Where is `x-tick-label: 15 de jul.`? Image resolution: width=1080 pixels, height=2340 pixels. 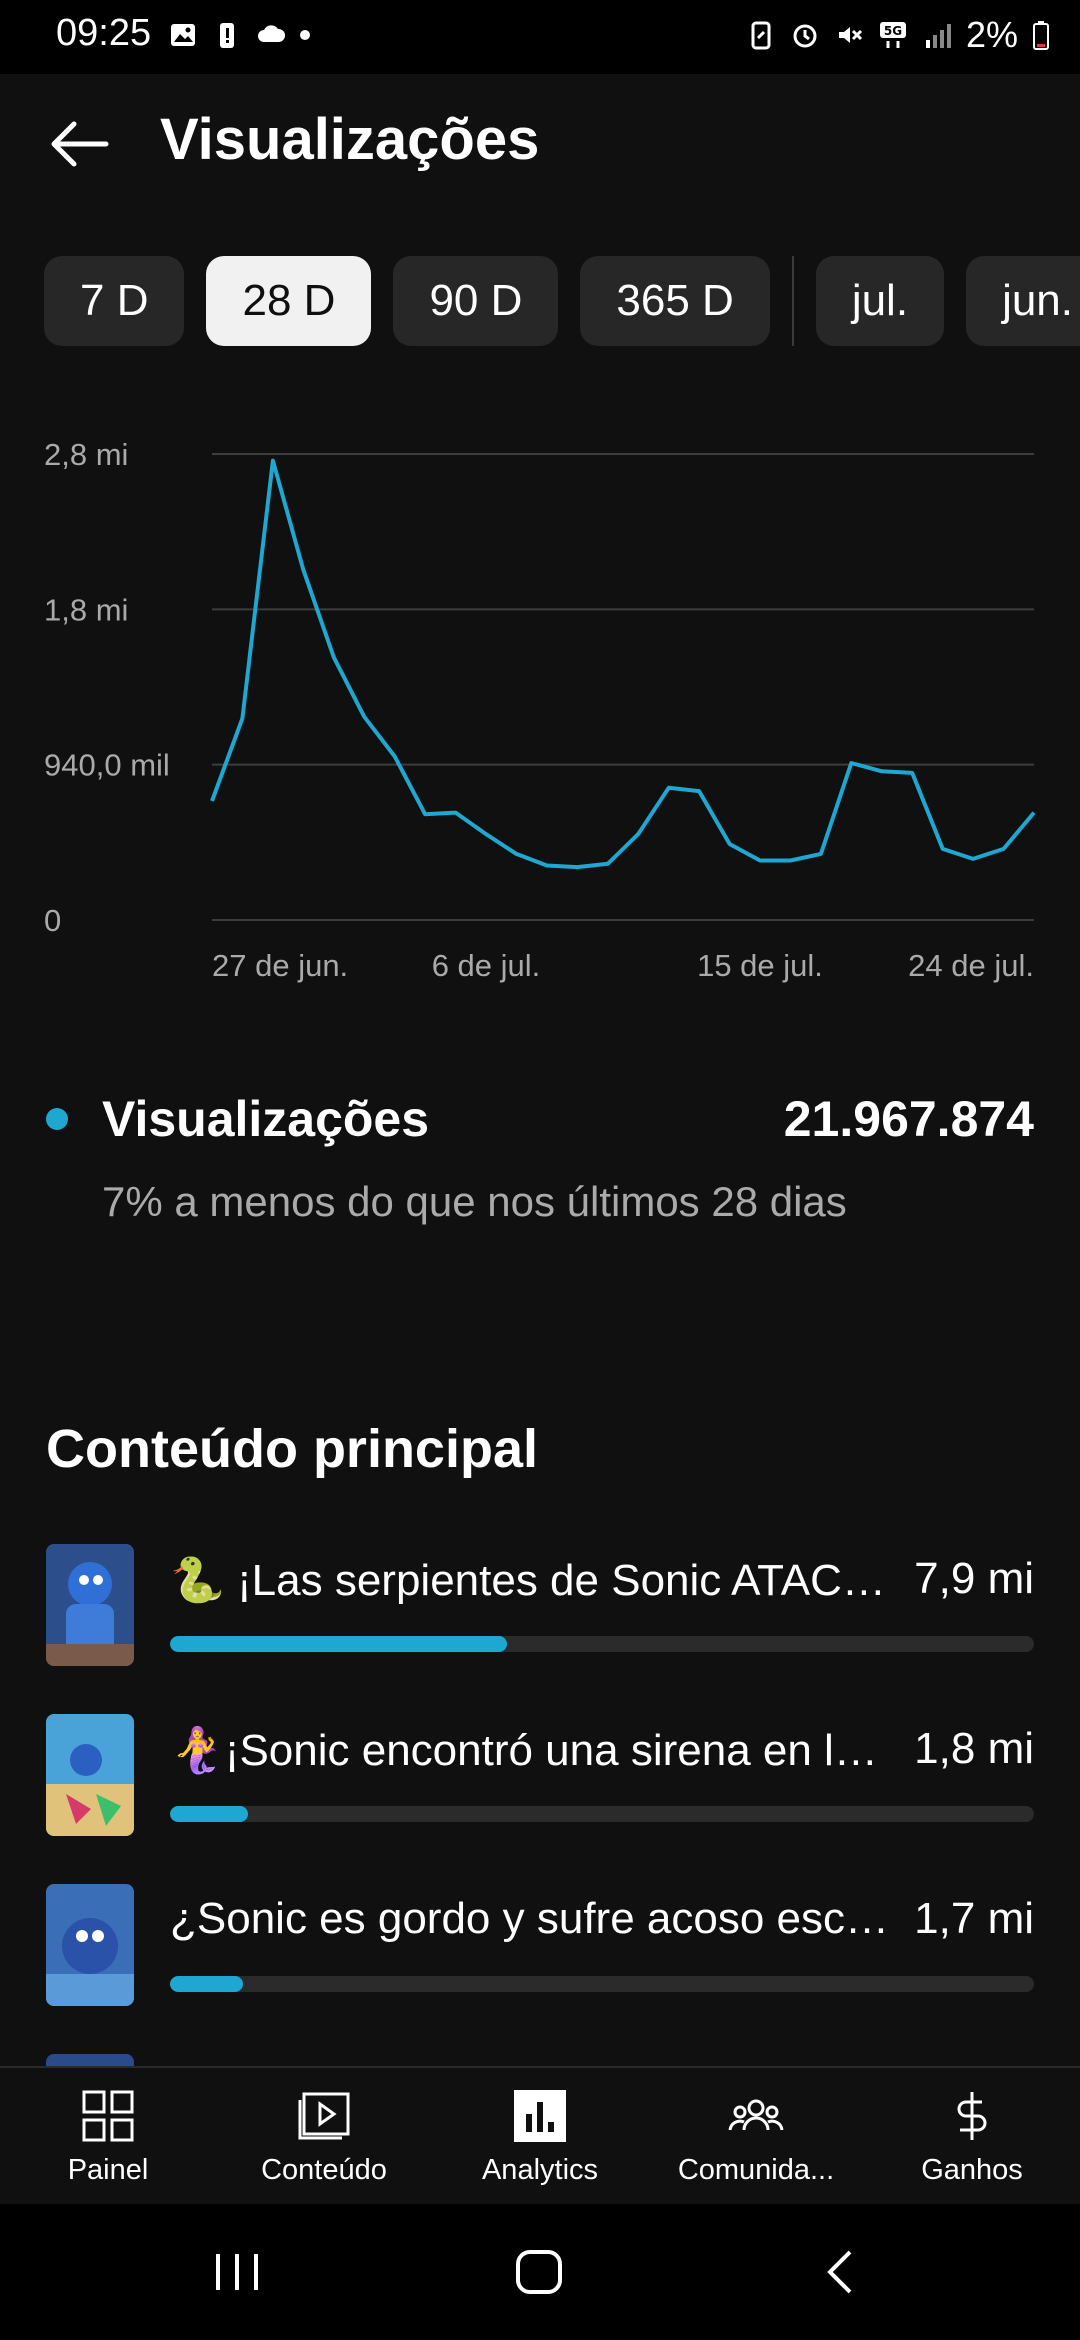
x-tick-label: 15 de jul. is located at coordinates (760, 965).